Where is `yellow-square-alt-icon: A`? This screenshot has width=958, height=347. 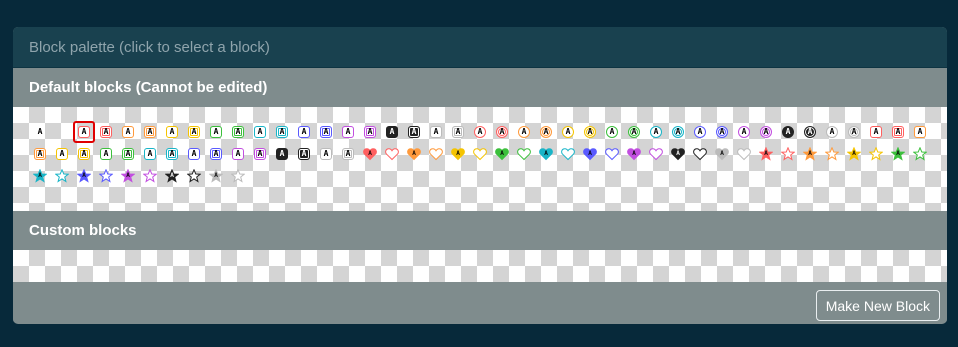
yellow-square-alt-icon: A is located at coordinates (62, 154).